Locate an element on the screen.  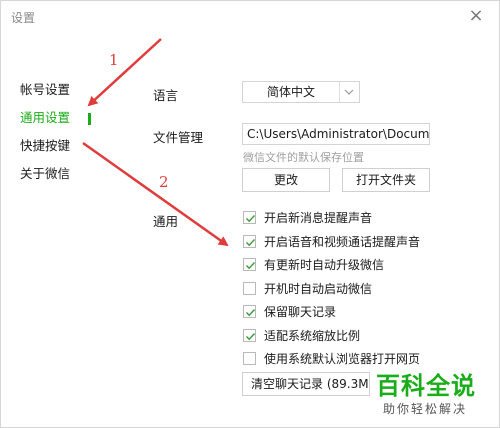
file-management-label: 文件管理 is located at coordinates (178, 137).